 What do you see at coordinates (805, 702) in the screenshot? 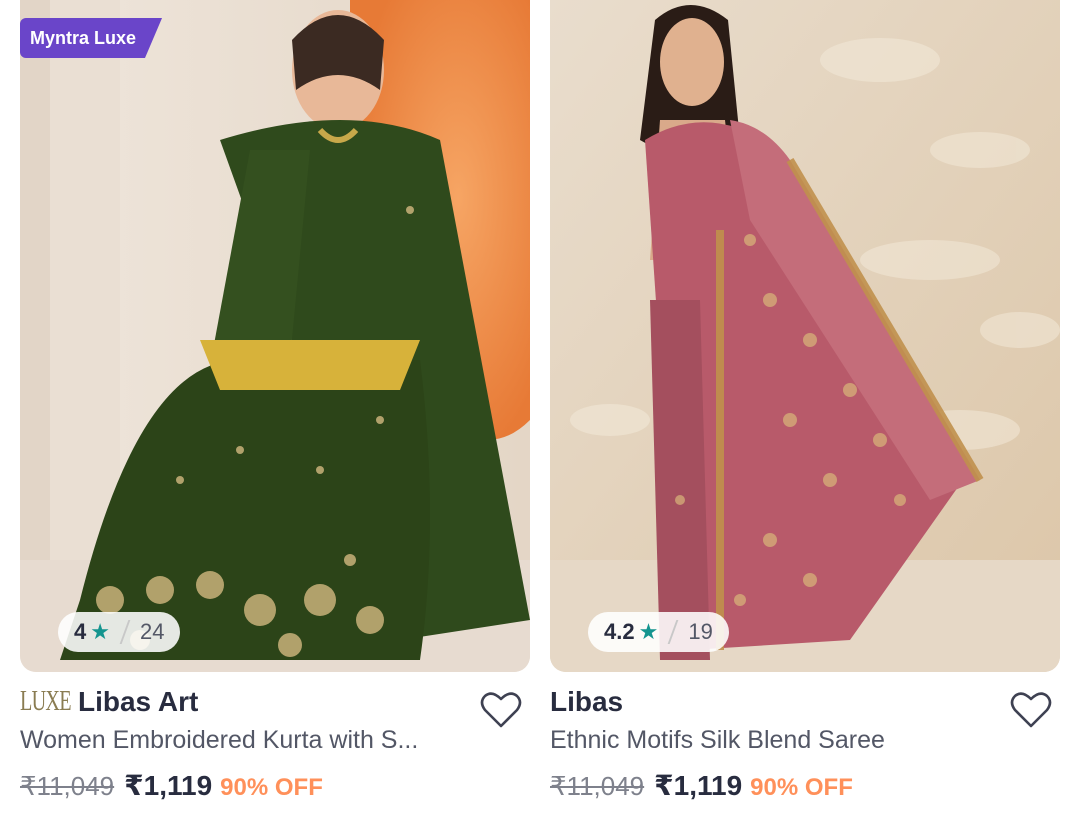
I see `brand-row: Libas` at bounding box center [805, 702].